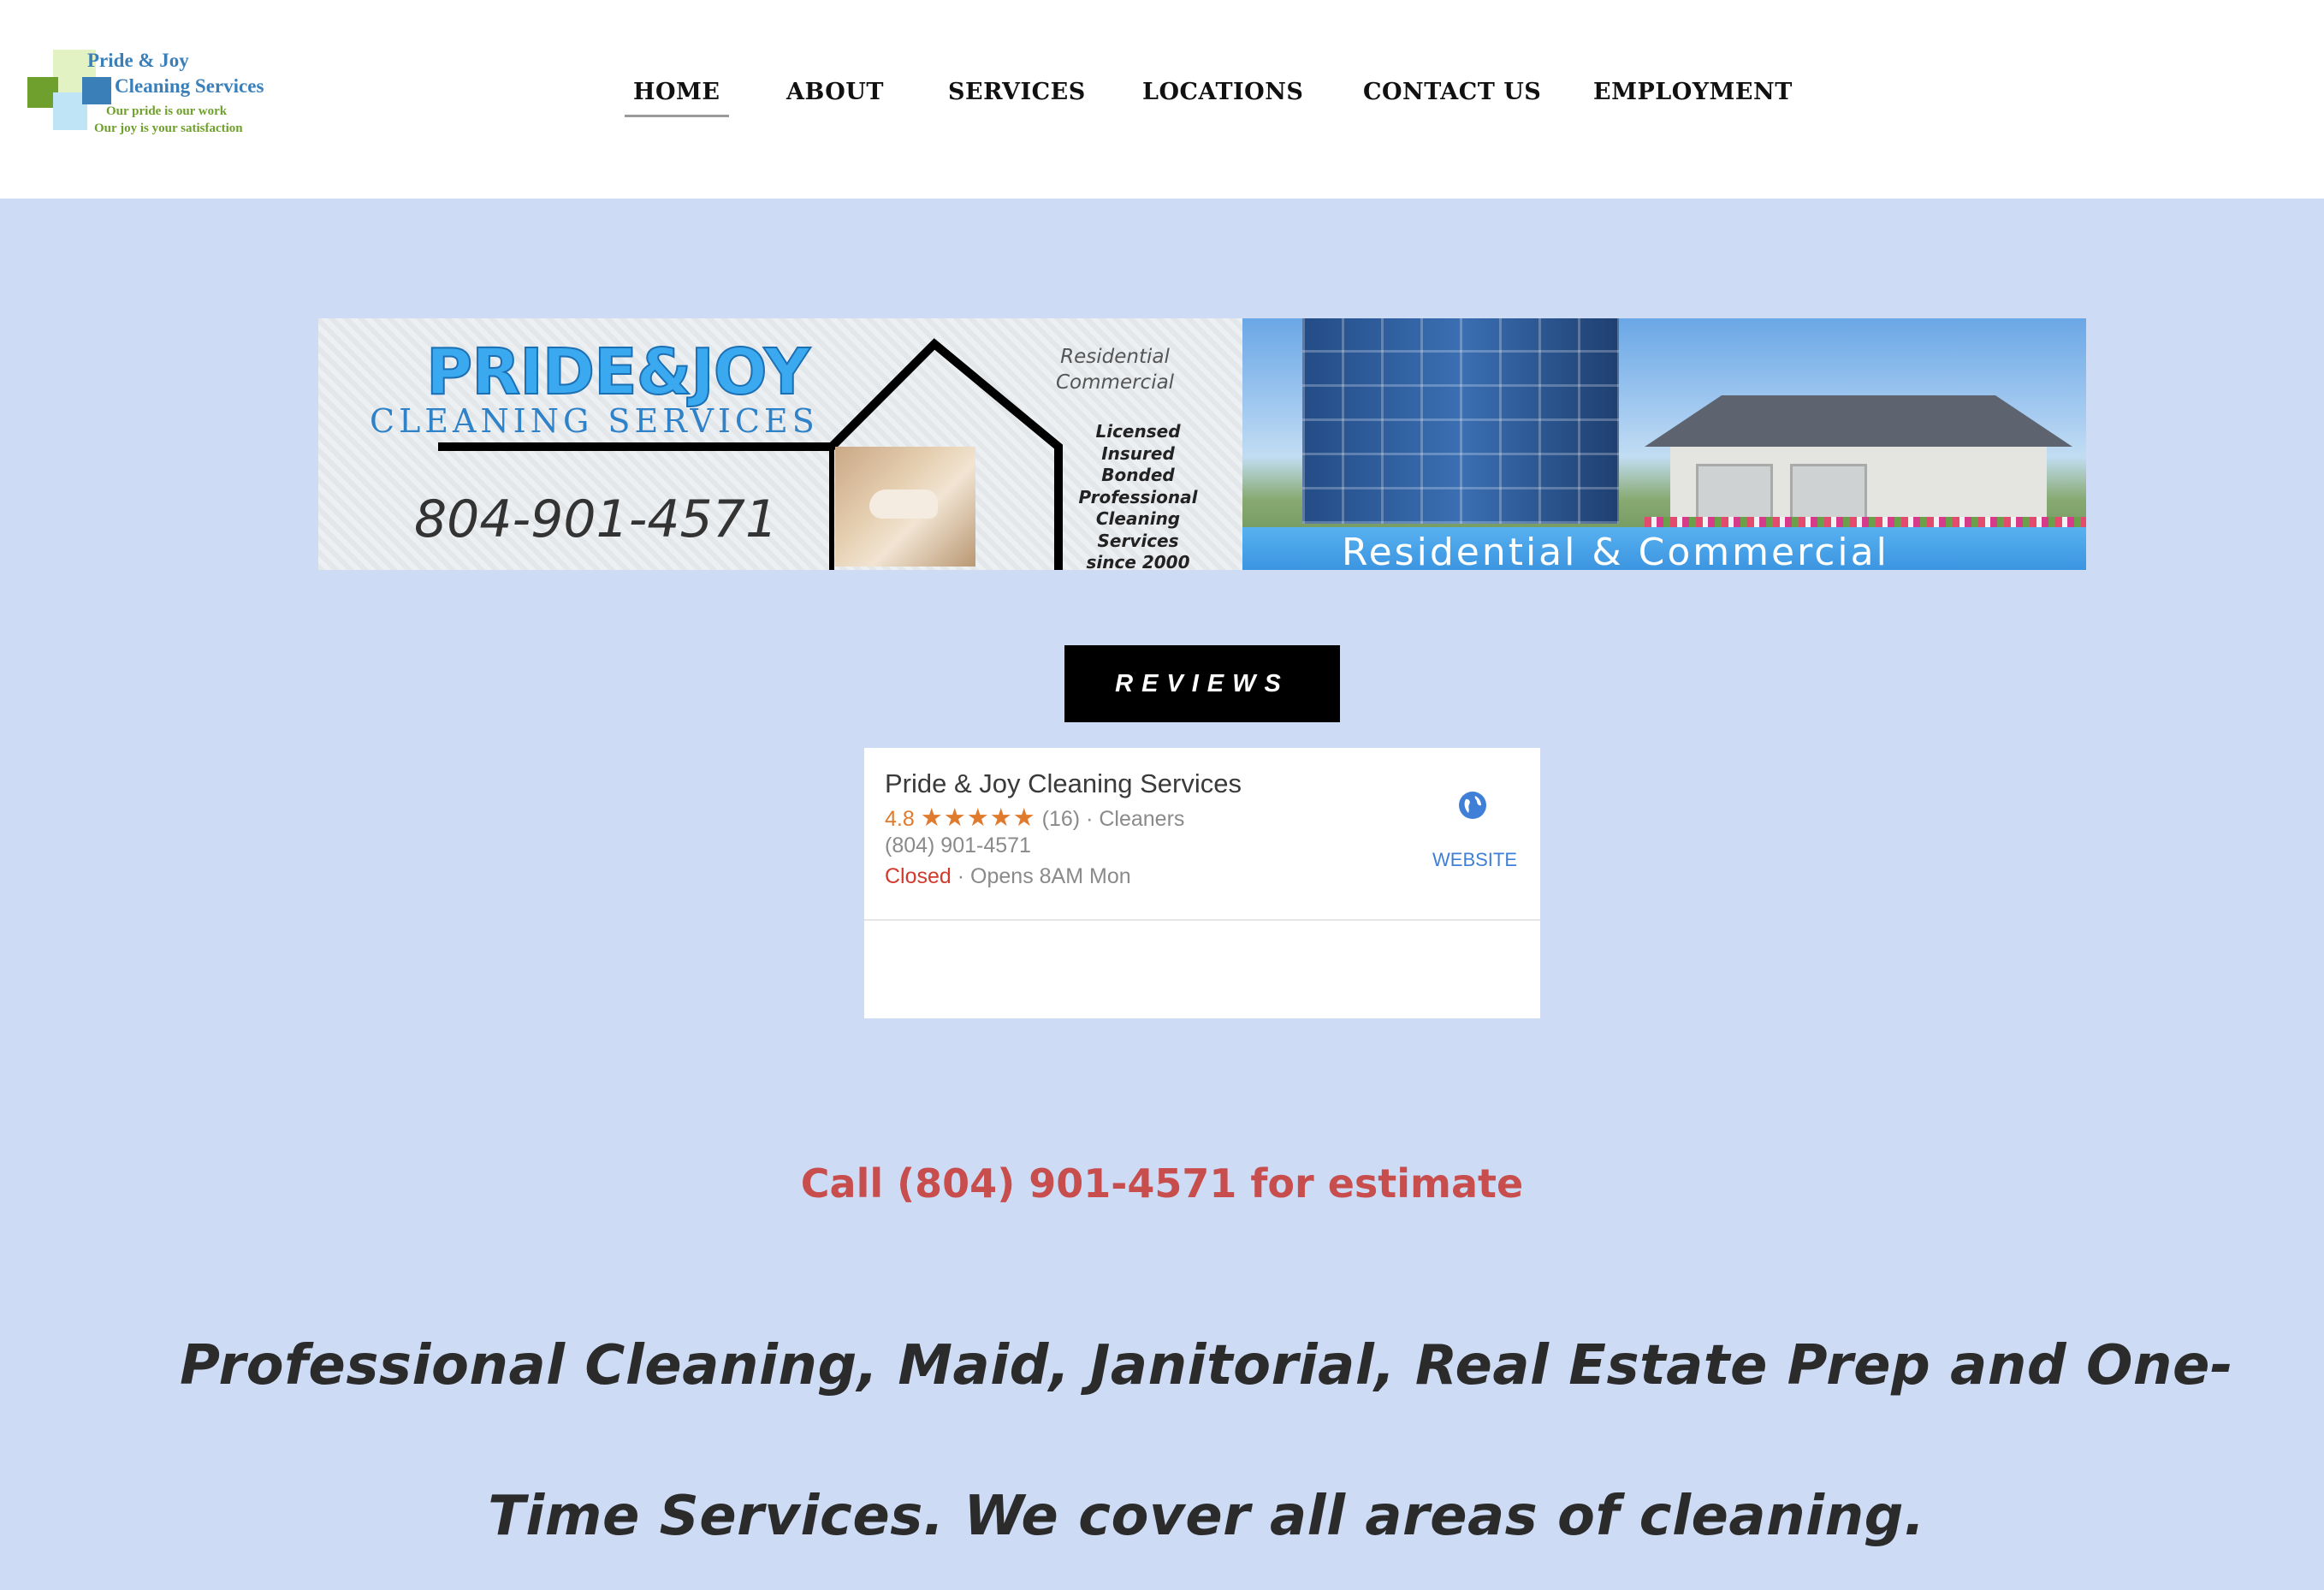  I want to click on banner-type-commercial: Commercial, so click(1115, 382).